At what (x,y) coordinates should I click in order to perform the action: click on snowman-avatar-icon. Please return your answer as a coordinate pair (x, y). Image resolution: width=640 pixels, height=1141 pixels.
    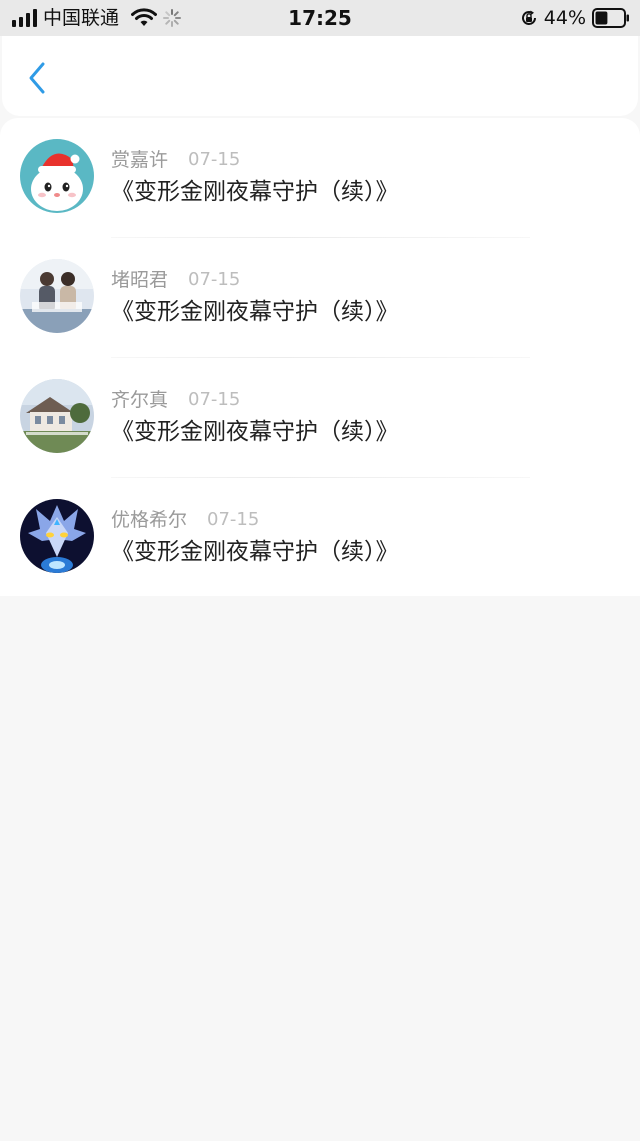
    Looking at the image, I should click on (57, 176).